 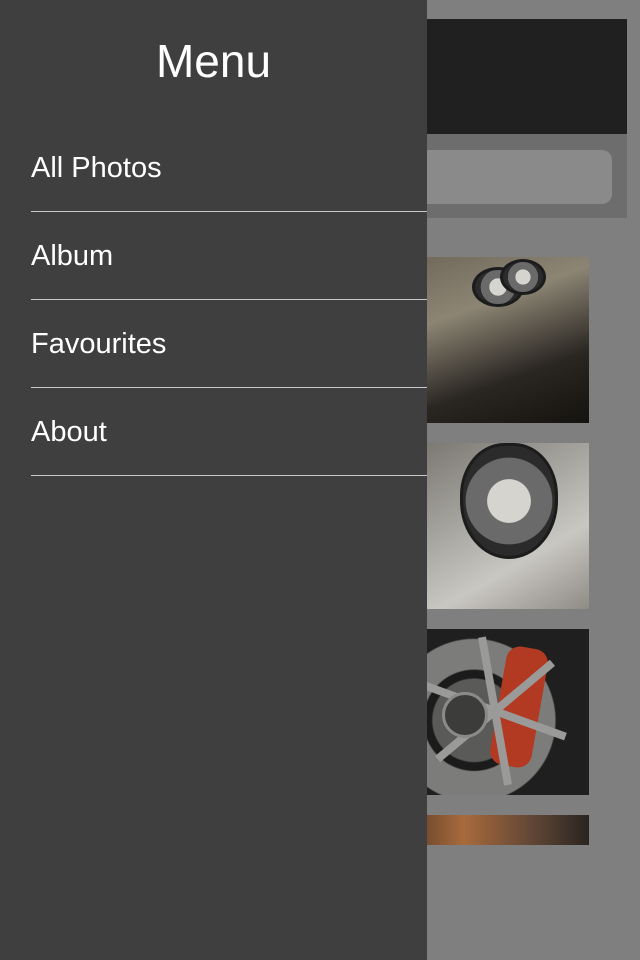 I want to click on menu-item-favourites: Favourites, so click(x=213, y=344).